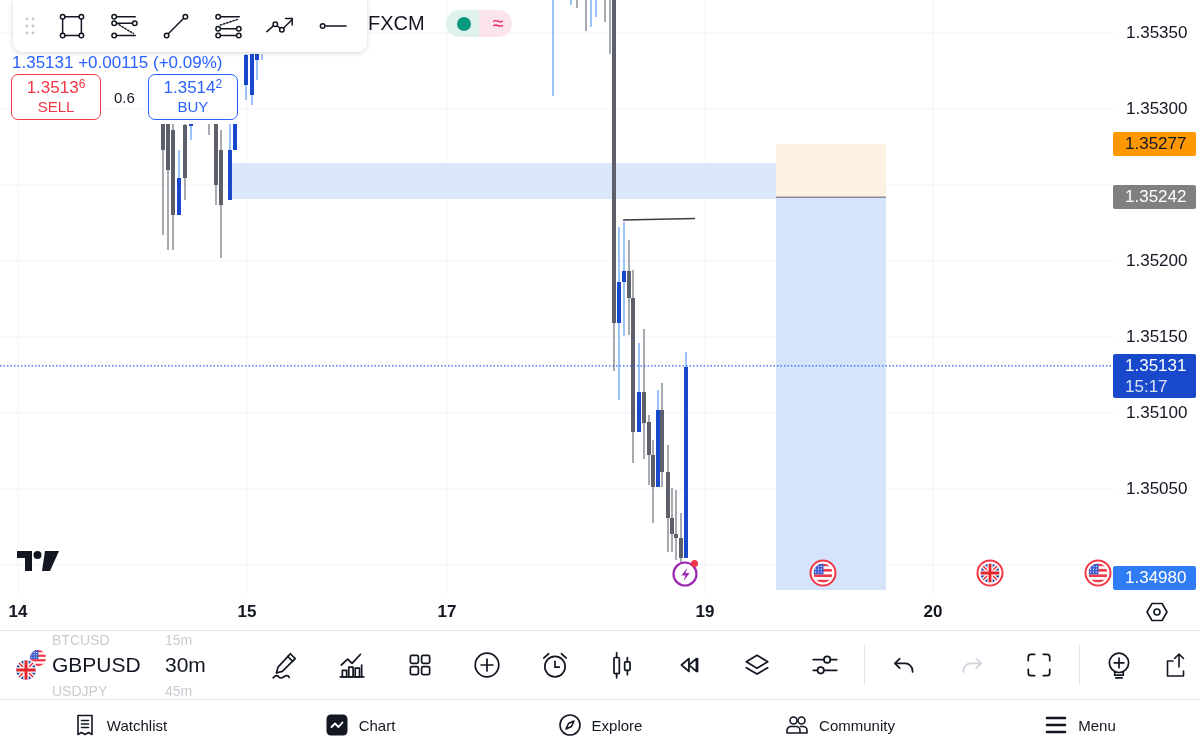 The height and width of the screenshot is (750, 1200). I want to click on drawn-line, so click(659, 219).